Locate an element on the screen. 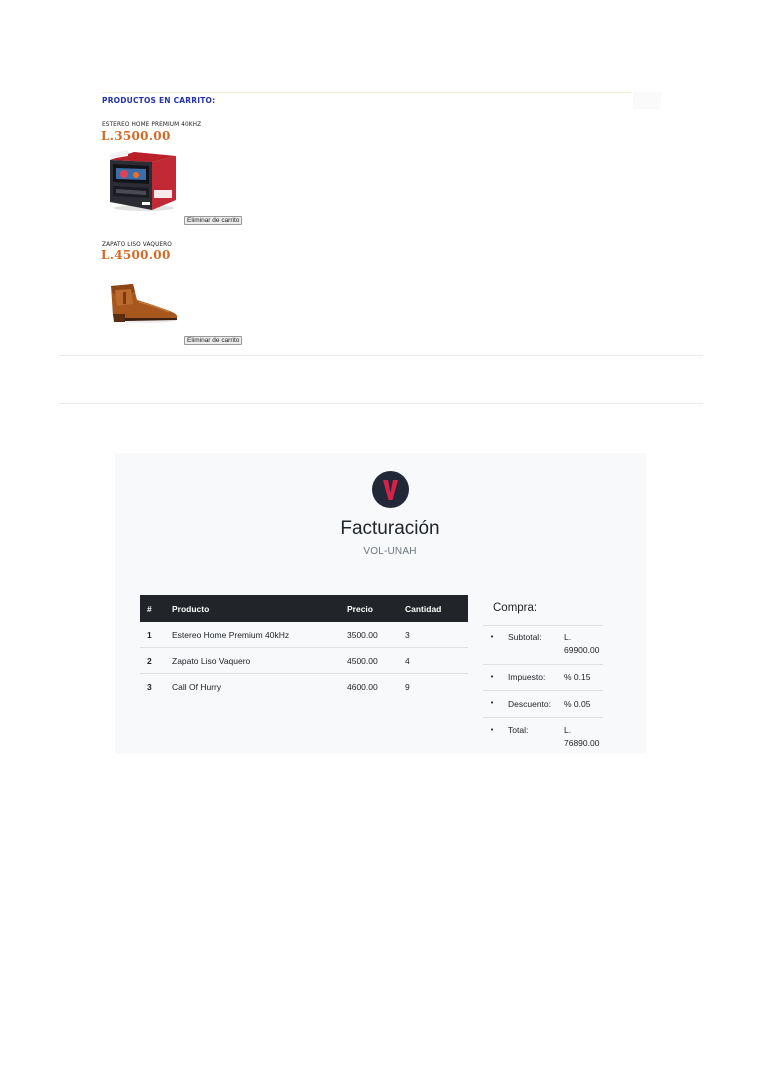 This screenshot has width=761, height=1075. cowboy-boot-image is located at coordinates (143, 302).